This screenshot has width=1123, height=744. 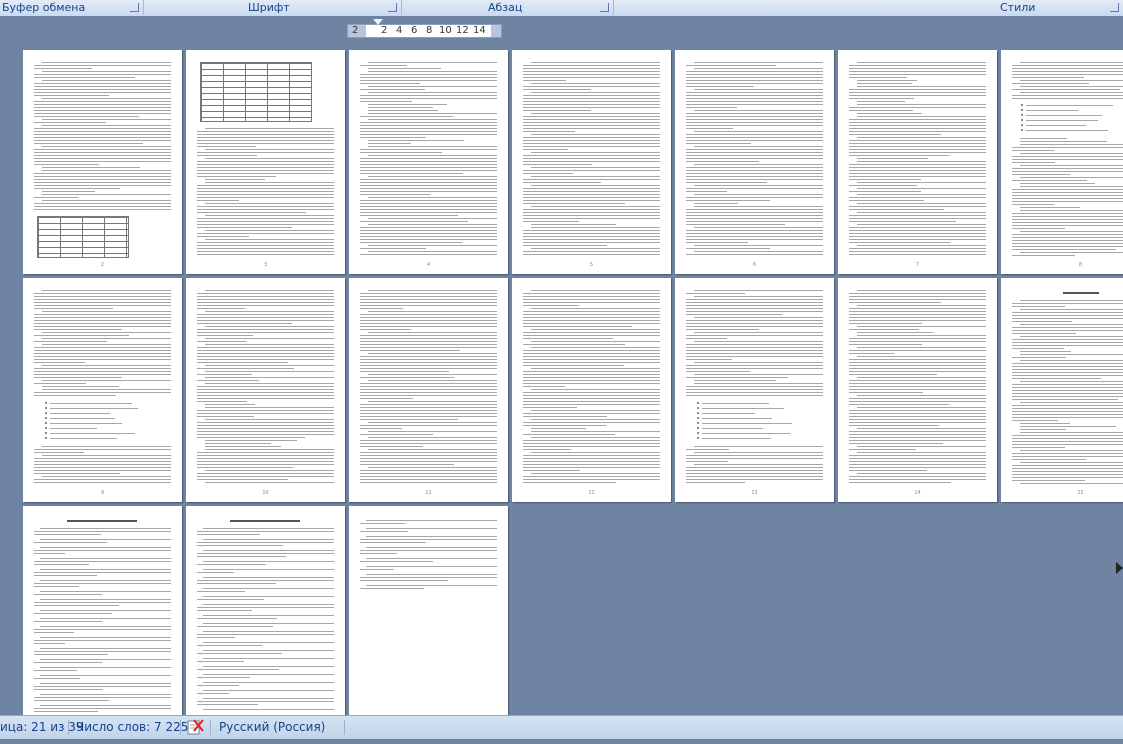 I want to click on page-thumbnail: 2, so click(x=102, y=162).